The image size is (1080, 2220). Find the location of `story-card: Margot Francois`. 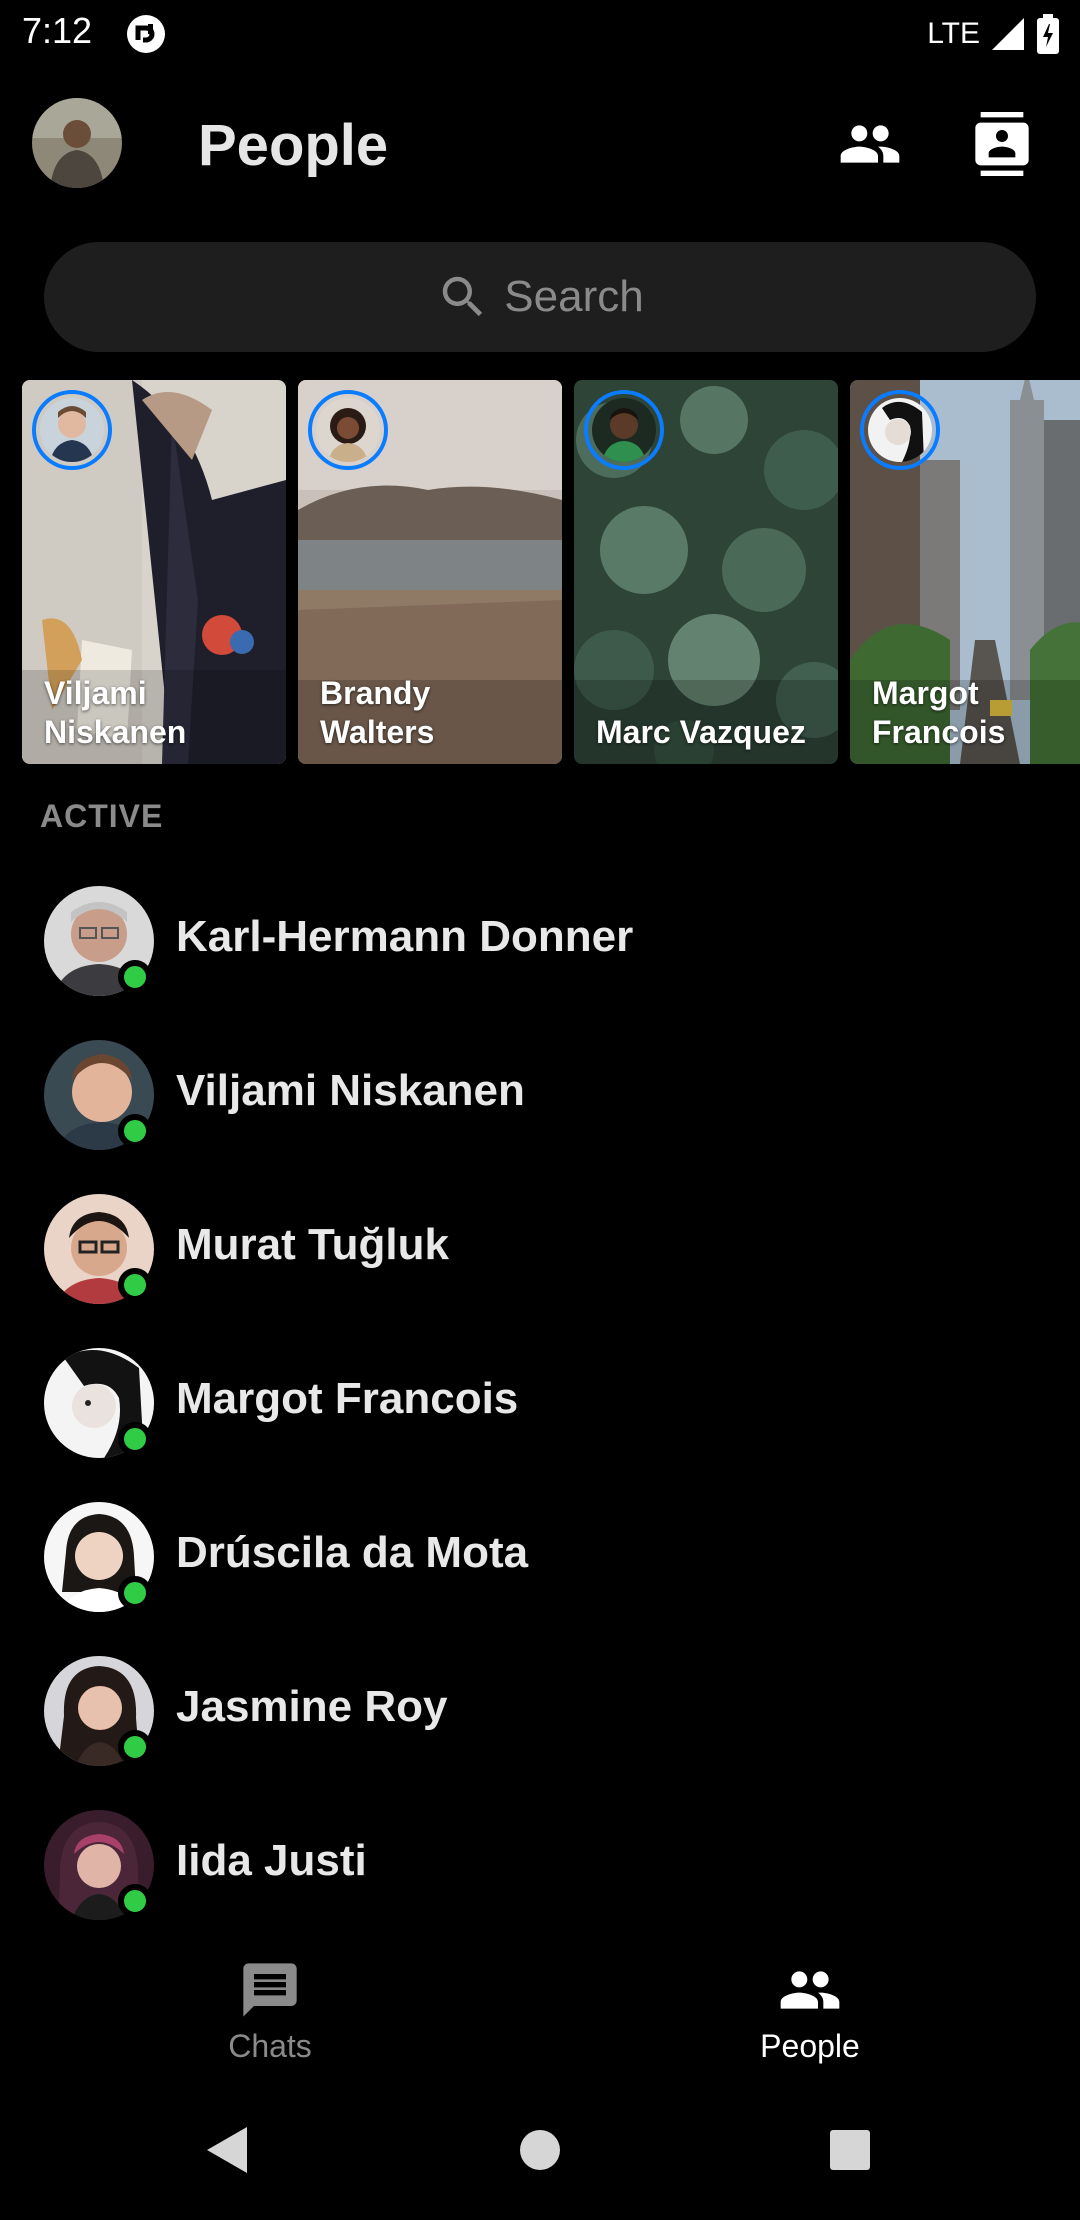

story-card: Margot Francois is located at coordinates (965, 572).